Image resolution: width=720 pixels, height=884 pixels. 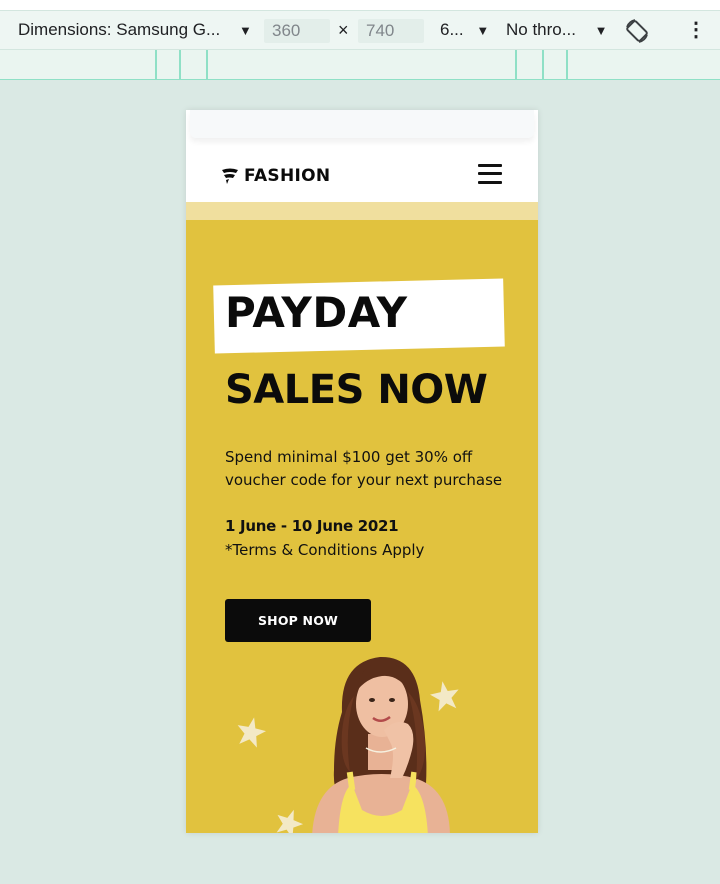 I want to click on rotate-icon, so click(x=637, y=30).